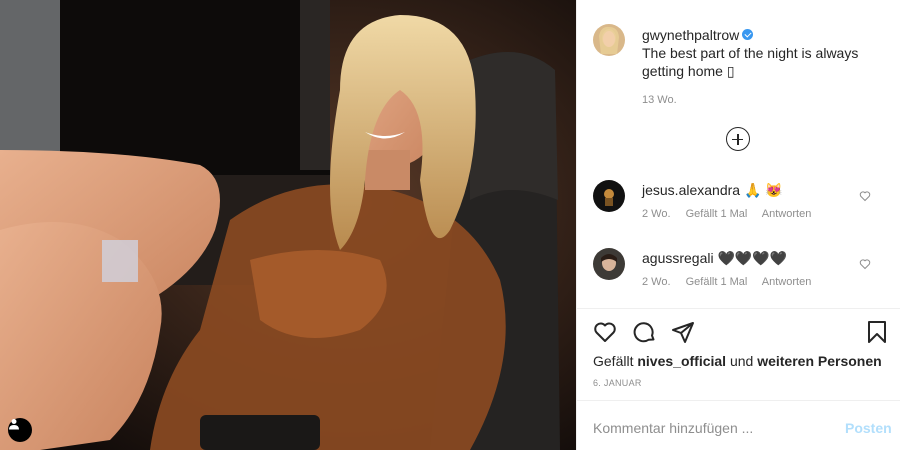  Describe the element at coordinates (752, 258) in the screenshot. I see `comment-text: 🖤🖤🖤🖤` at that location.